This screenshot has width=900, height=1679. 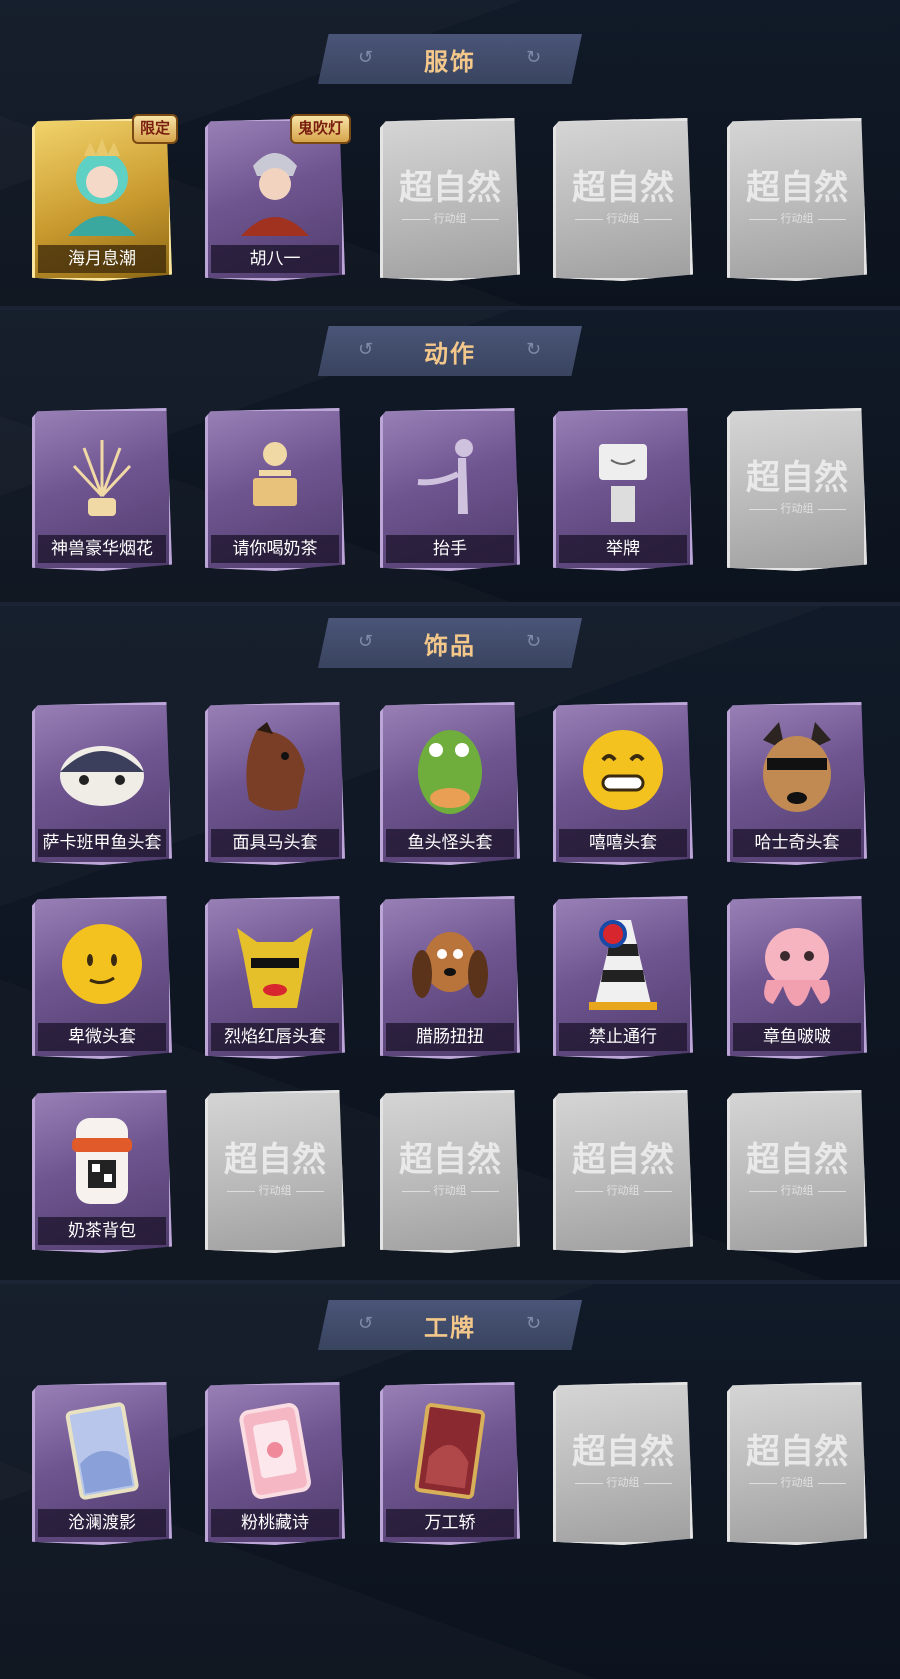 I want to click on item-card-accessory-6: 卑微头套, so click(x=102, y=977).